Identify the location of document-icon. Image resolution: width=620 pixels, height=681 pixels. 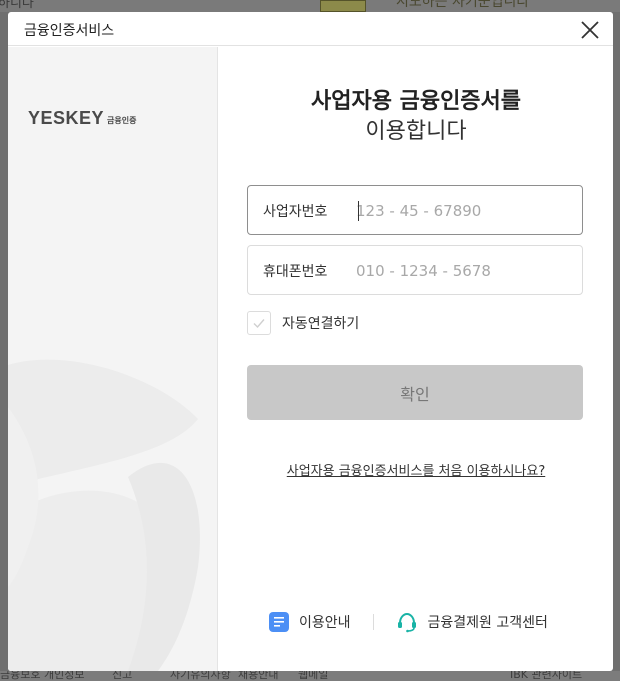
(279, 622).